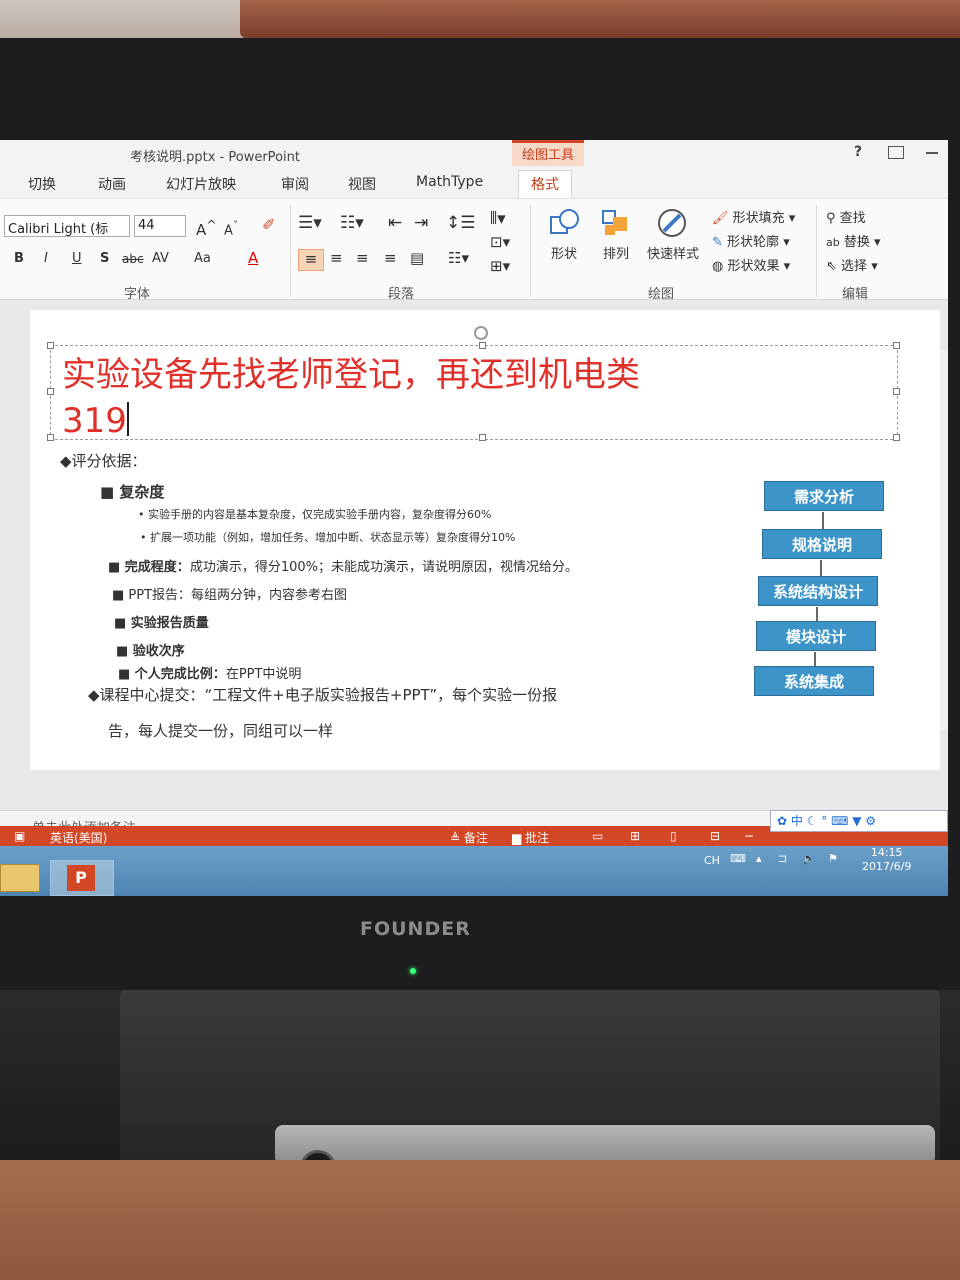 The image size is (960, 1280). Describe the element at coordinates (104, 258) in the screenshot. I see `shadow-button: S` at that location.